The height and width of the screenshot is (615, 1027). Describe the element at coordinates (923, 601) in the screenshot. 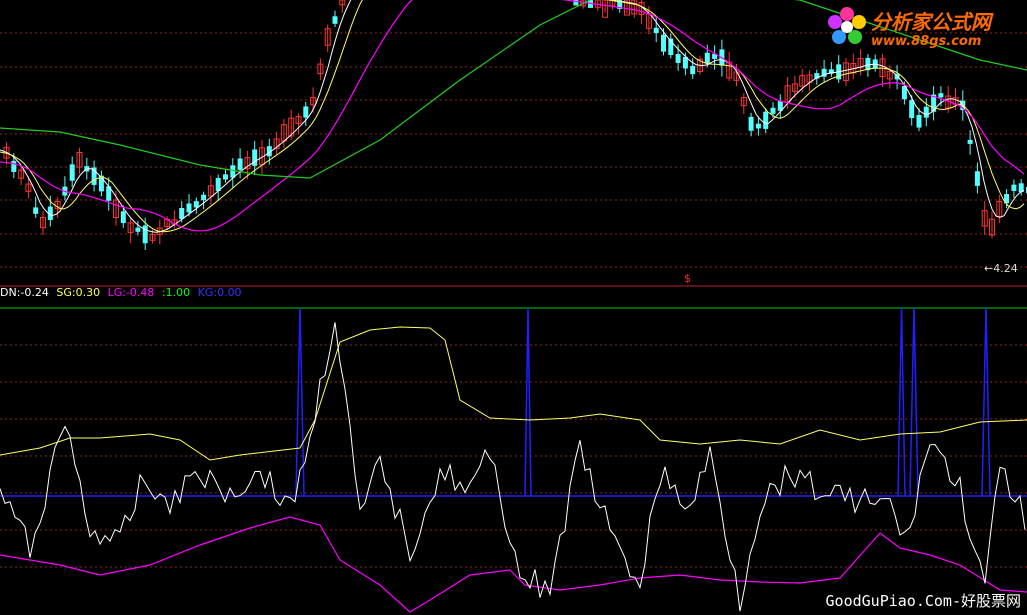

I see `footer-watermark: GoodGuPiao.Com-好股票网` at that location.